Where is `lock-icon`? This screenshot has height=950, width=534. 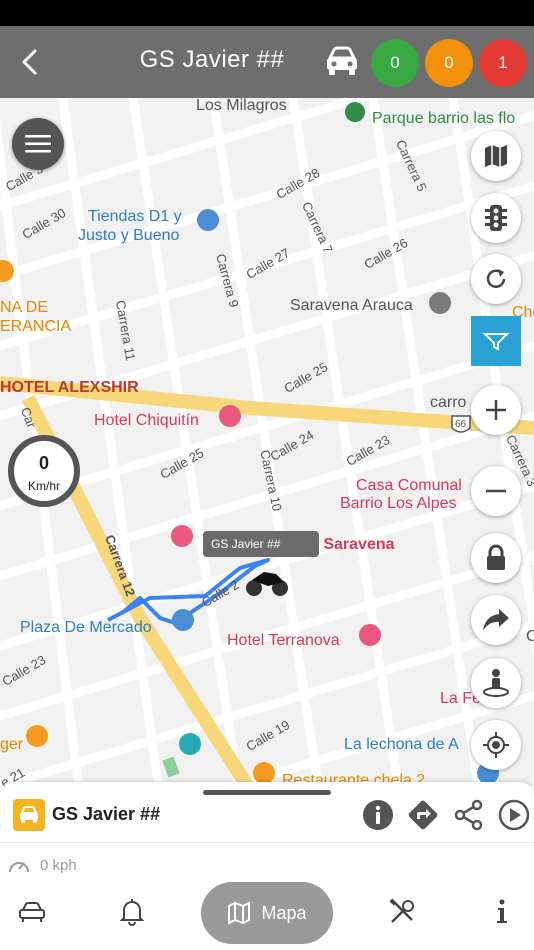 lock-icon is located at coordinates (496, 557).